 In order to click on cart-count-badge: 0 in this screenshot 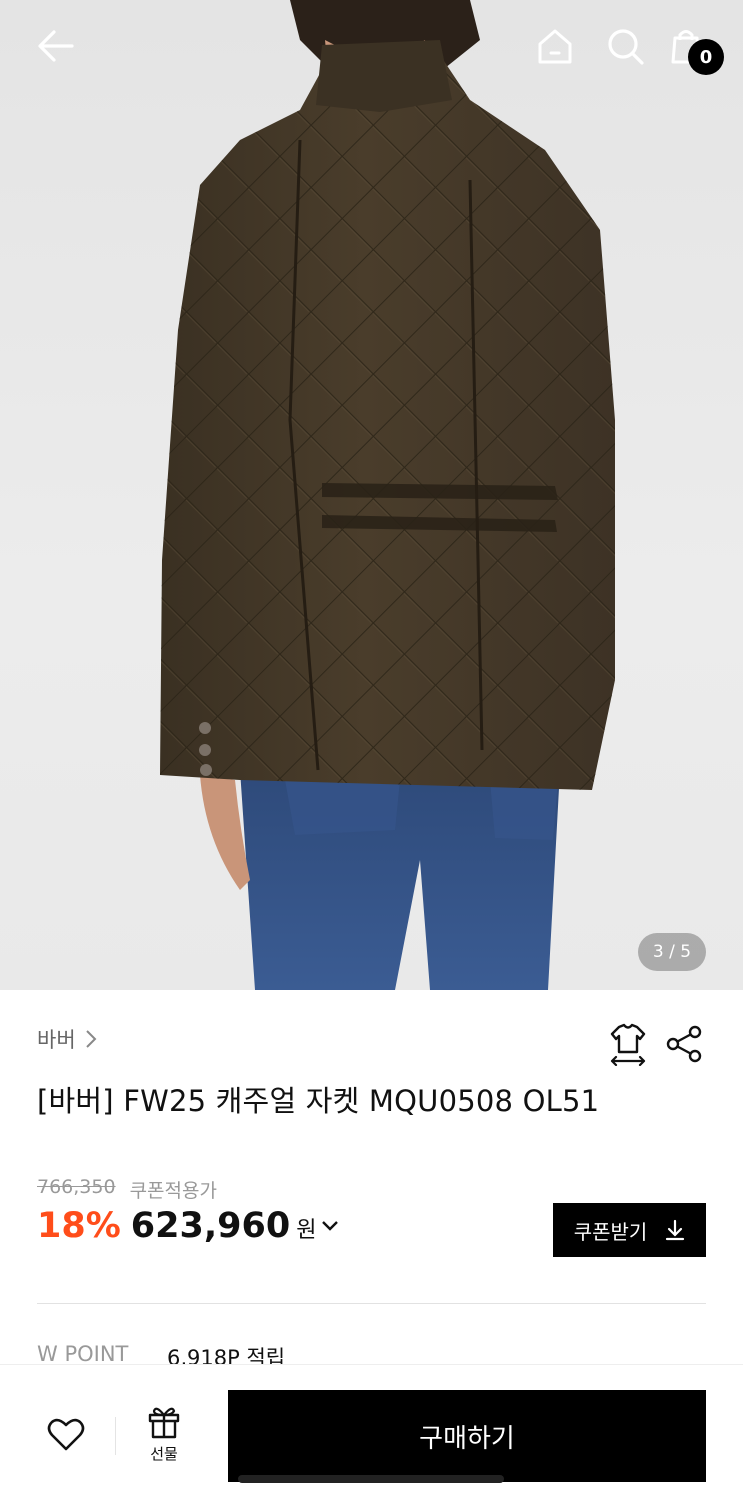, I will do `click(706, 57)`.